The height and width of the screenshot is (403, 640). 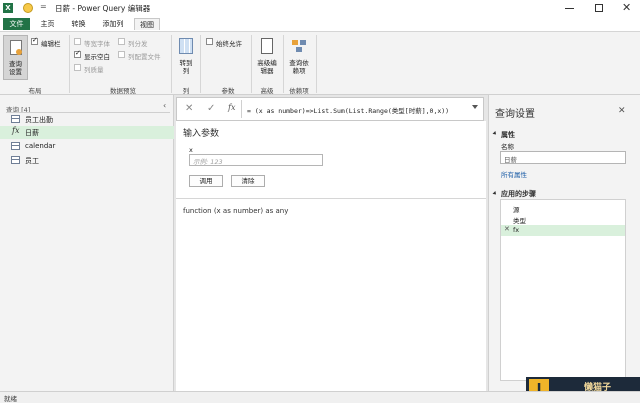 I want to click on always-allow-label: 始终允许, so click(x=229, y=44).